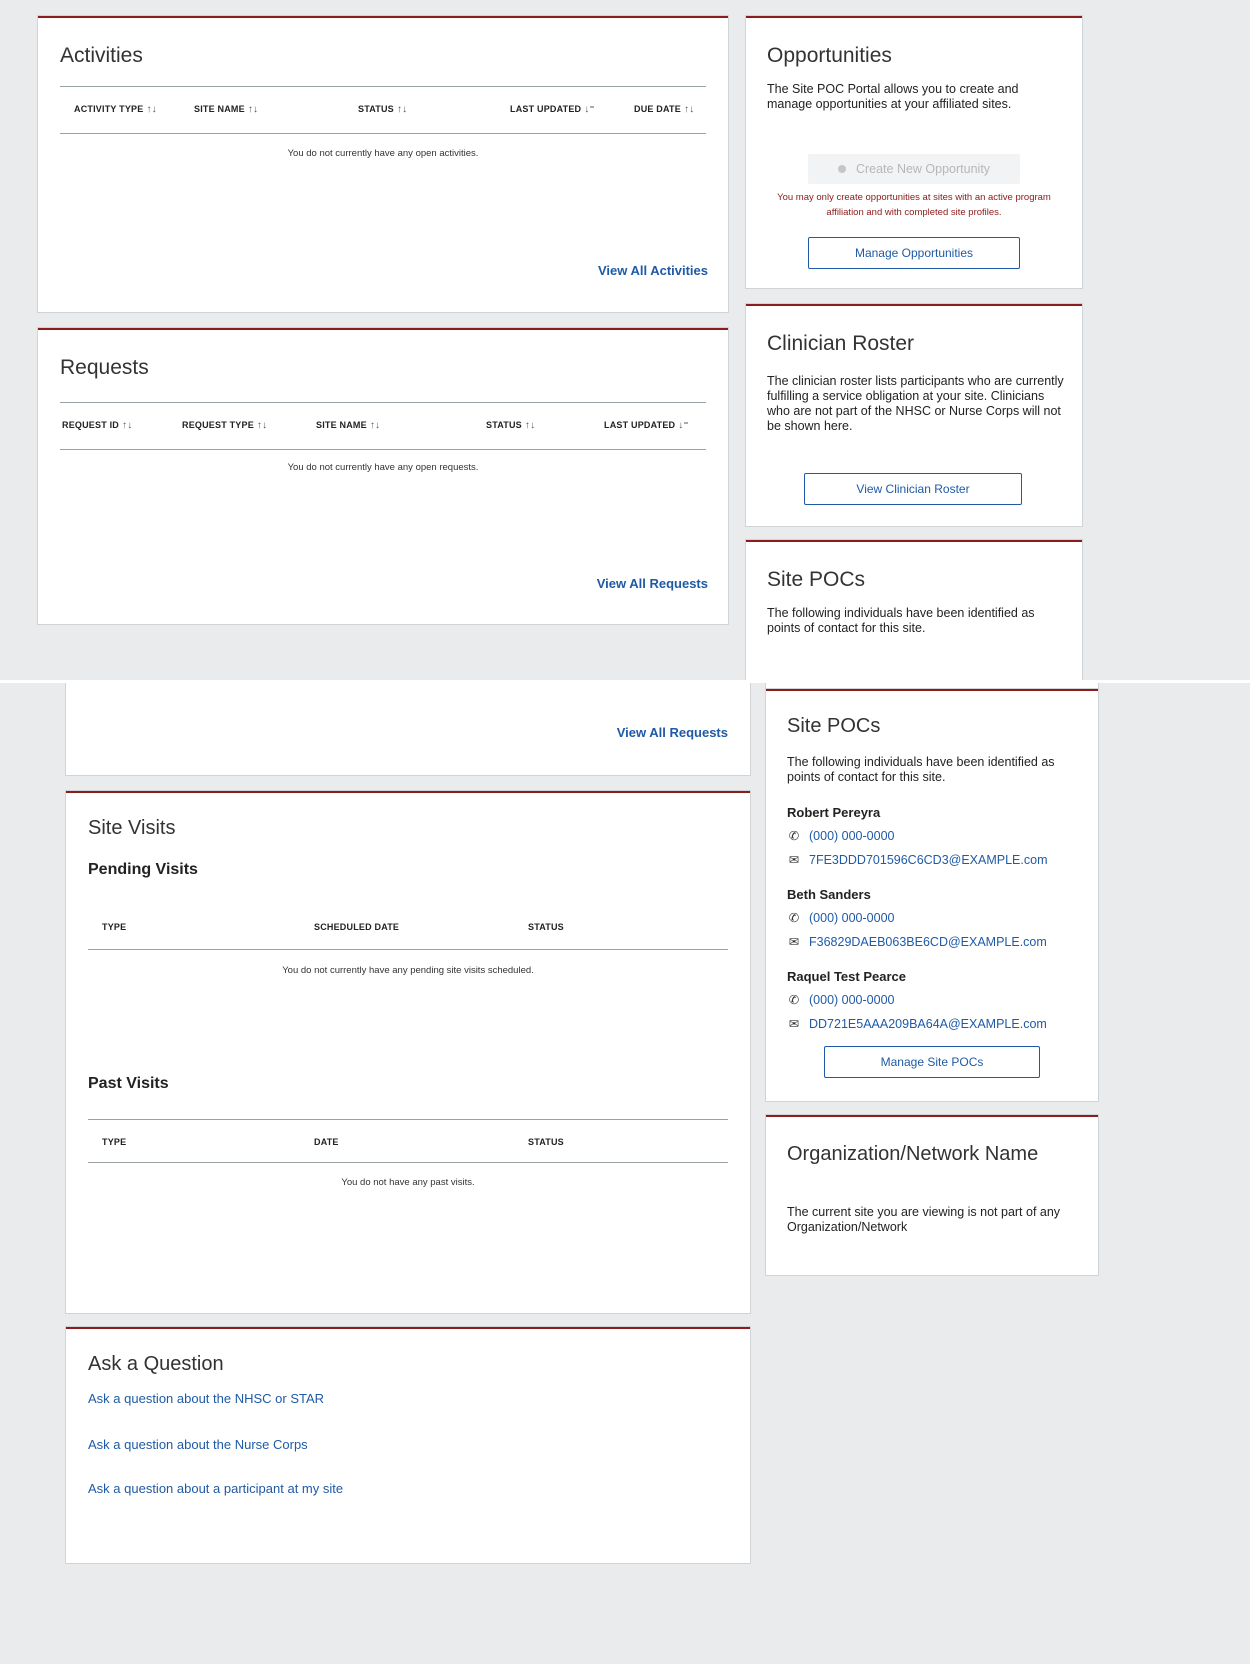  Describe the element at coordinates (115, 109) in the screenshot. I see `col-activity-type: ACTIVITY TYPE ↑↓` at that location.